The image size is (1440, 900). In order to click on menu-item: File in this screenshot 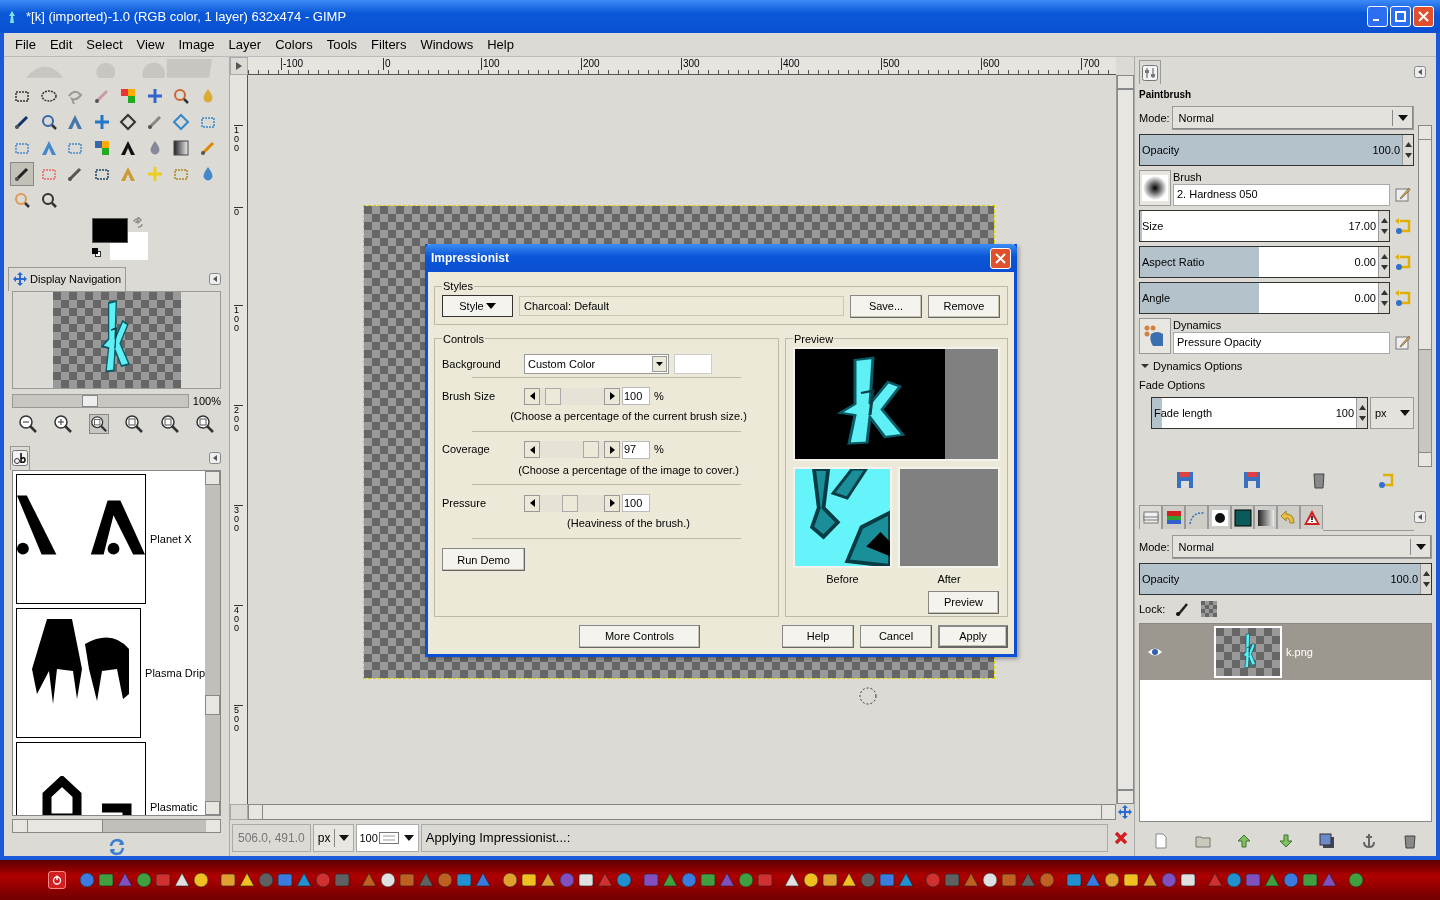, I will do `click(25, 44)`.